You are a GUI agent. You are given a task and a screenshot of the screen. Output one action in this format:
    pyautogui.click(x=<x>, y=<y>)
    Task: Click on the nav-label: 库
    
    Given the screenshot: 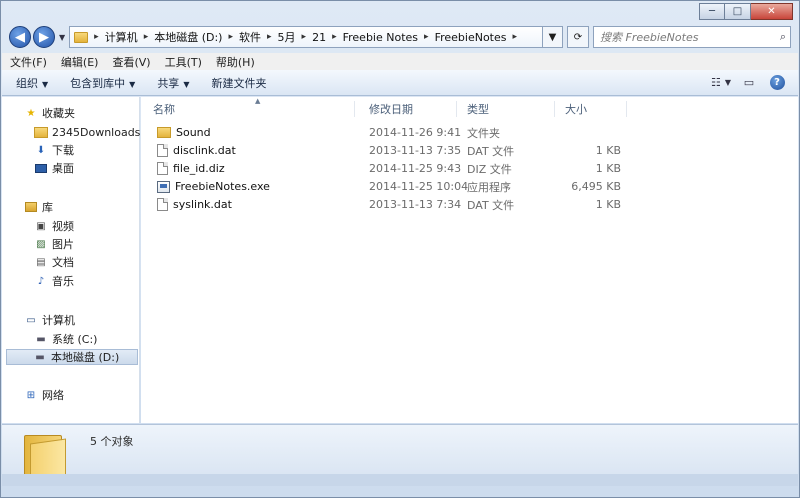 What is the action you would take?
    pyautogui.click(x=47, y=207)
    